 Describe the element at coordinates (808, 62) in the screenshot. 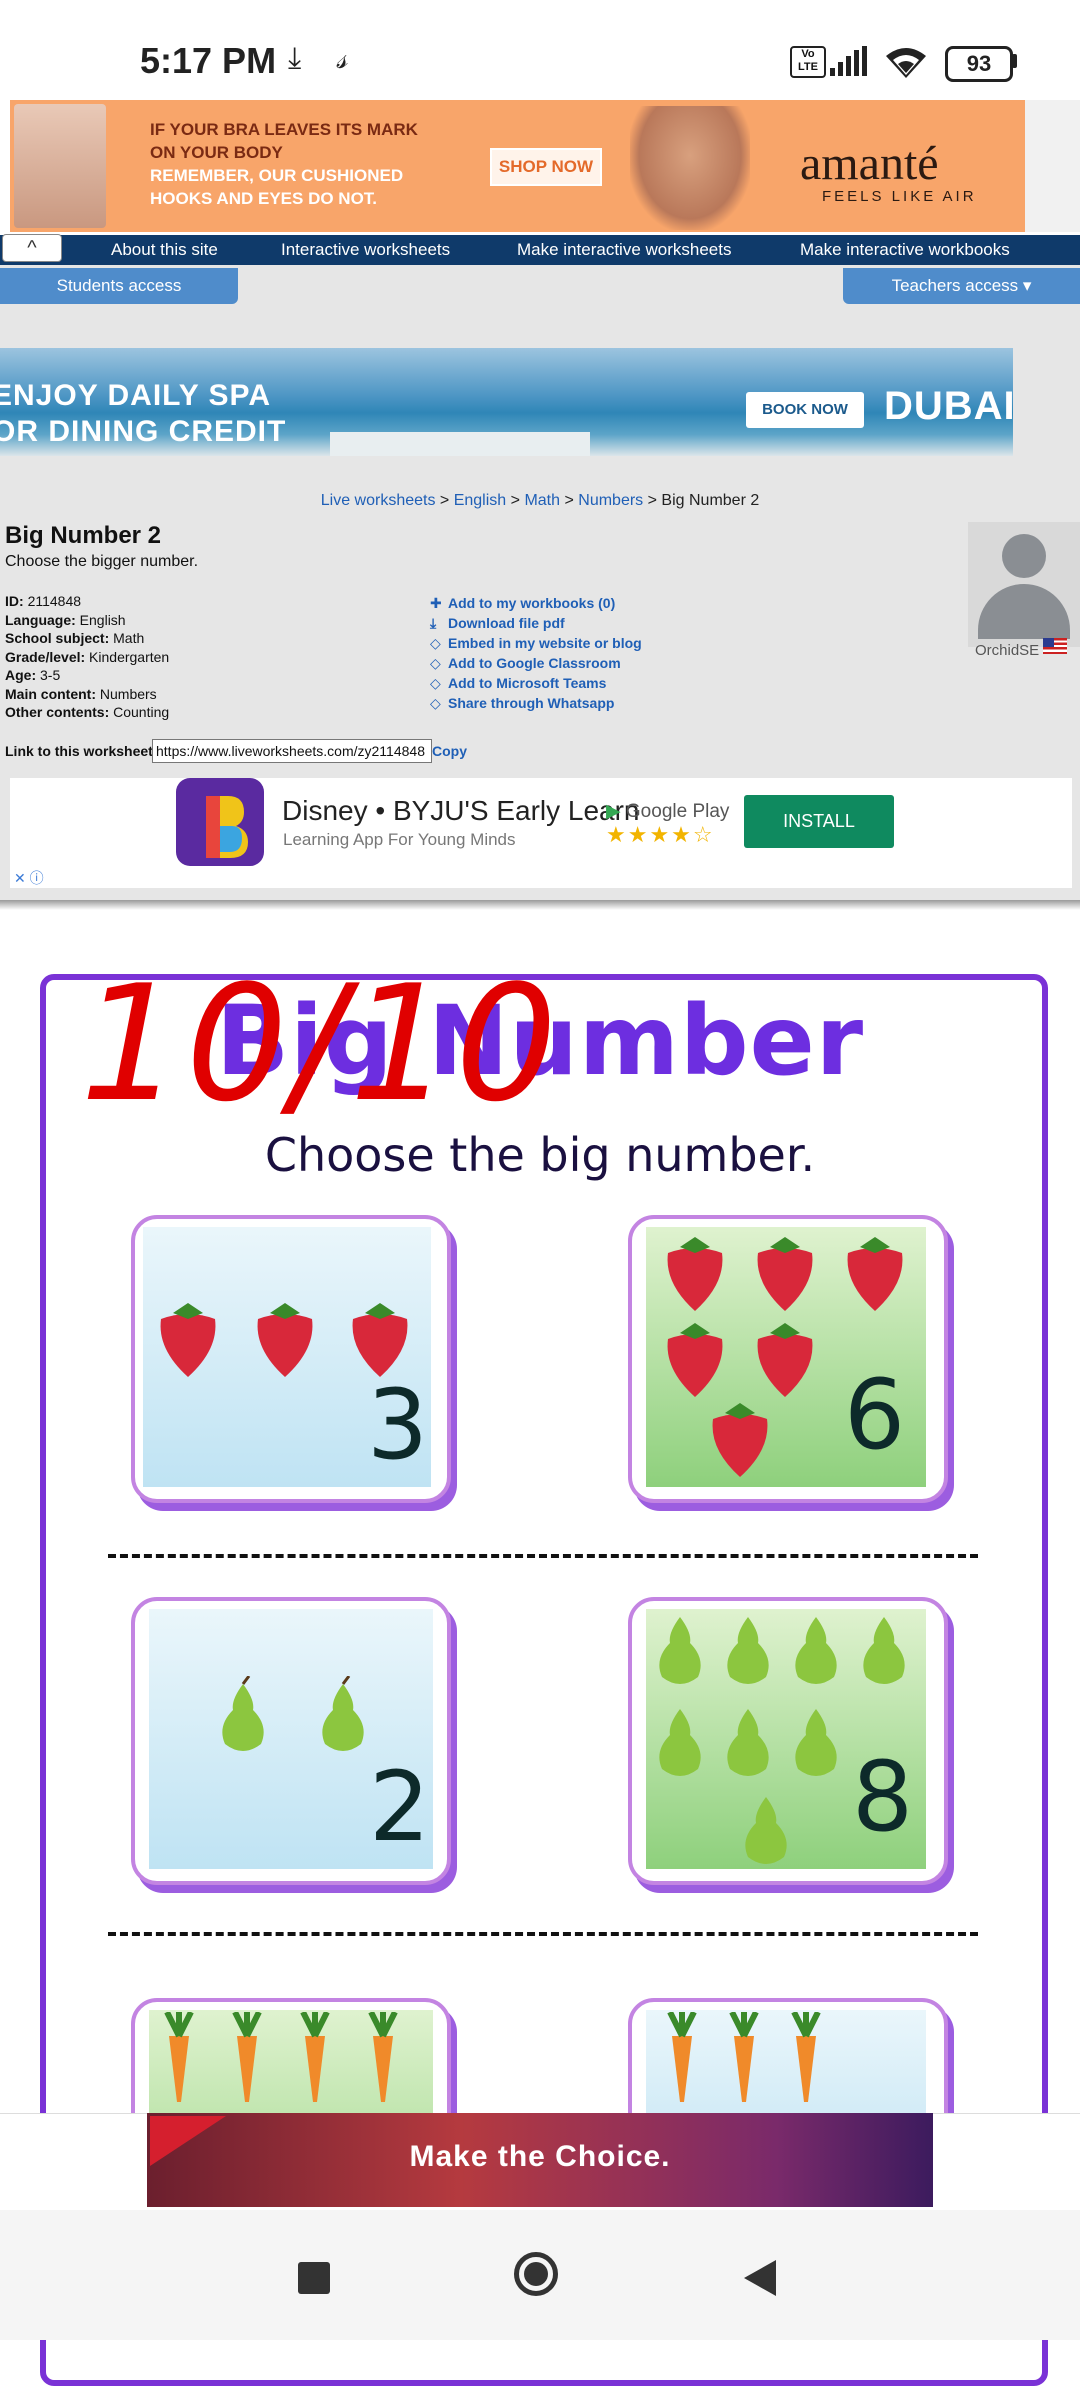

I see `volte-icon: Vo LTE` at that location.